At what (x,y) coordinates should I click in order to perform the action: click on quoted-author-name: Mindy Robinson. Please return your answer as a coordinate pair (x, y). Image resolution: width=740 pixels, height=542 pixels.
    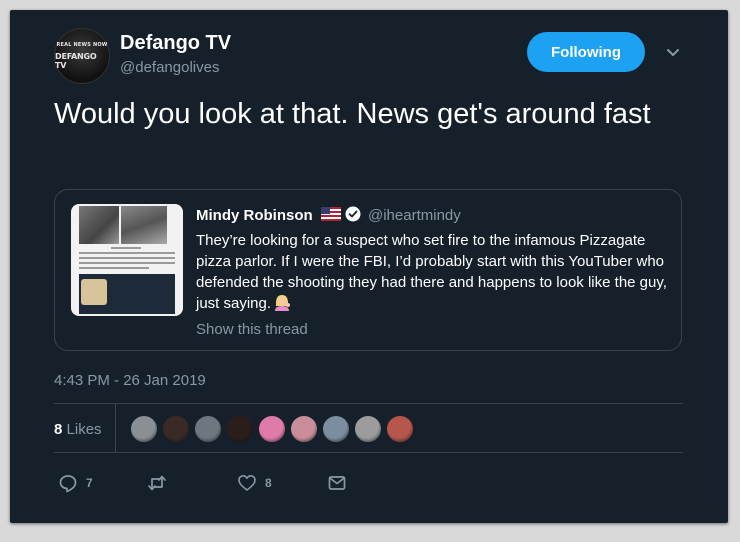
    Looking at the image, I should click on (254, 215).